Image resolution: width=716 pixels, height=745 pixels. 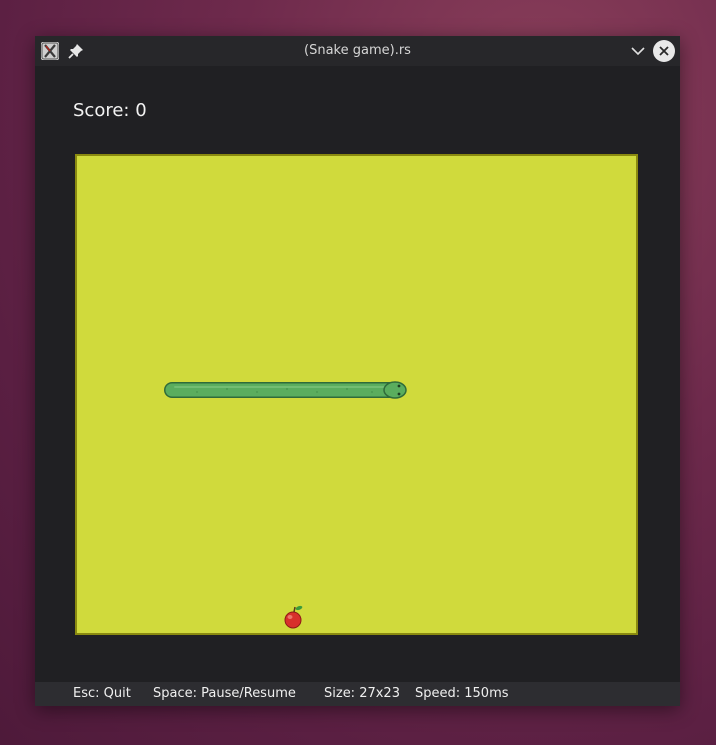 I want to click on title-bar: (Snake game).rs, so click(x=357, y=51).